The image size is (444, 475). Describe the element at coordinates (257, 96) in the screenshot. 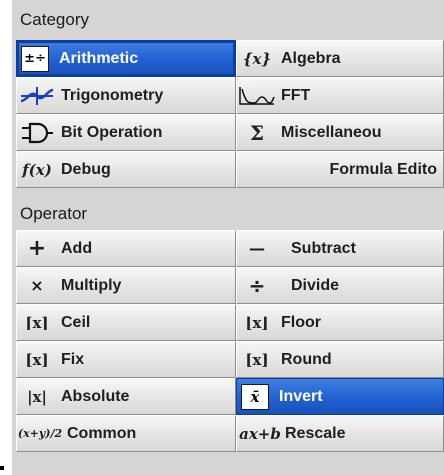

I see `fft-spectrum-icon` at that location.